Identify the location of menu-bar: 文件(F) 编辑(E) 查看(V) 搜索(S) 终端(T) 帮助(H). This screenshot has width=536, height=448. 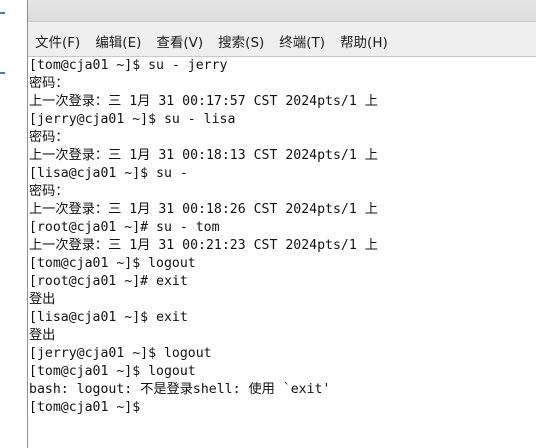
(282, 39).